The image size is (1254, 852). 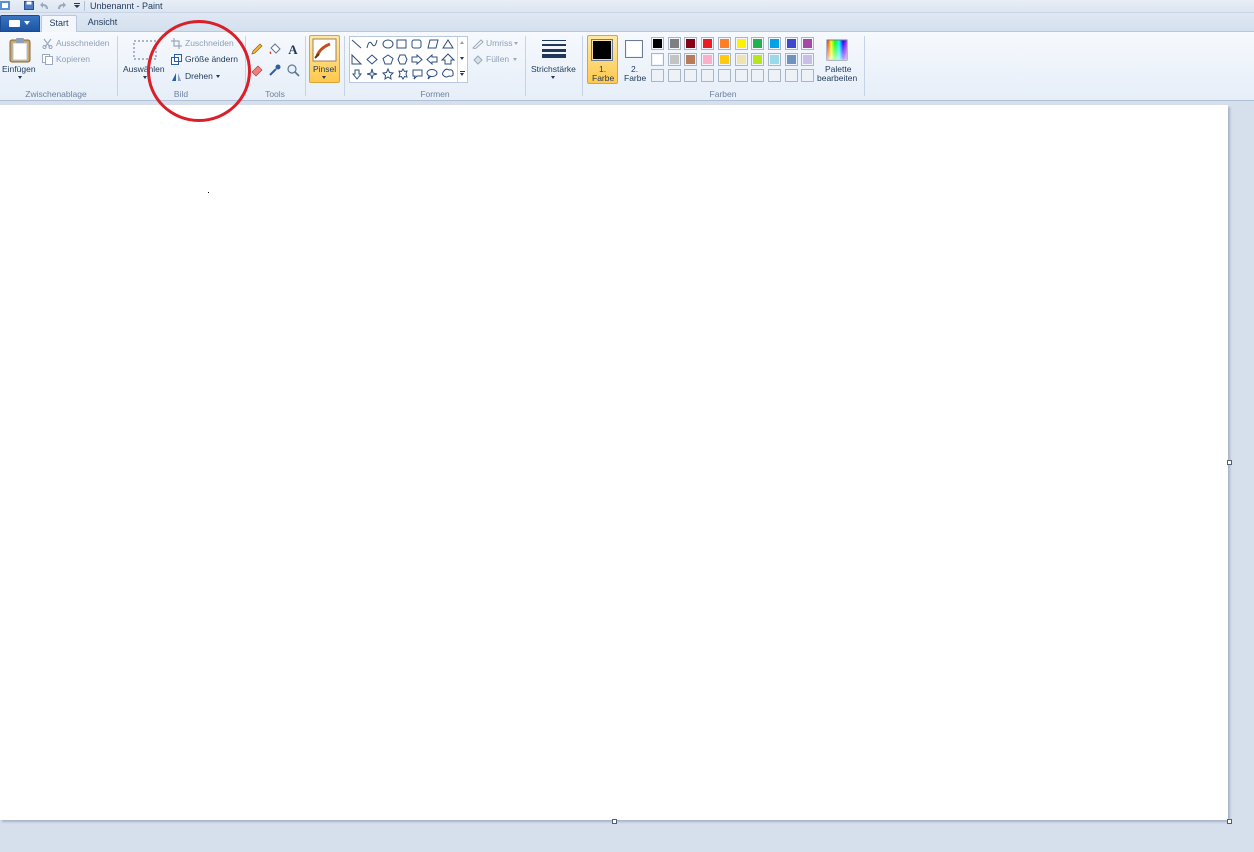 I want to click on color2-label-text: Farbe, so click(x=635, y=78).